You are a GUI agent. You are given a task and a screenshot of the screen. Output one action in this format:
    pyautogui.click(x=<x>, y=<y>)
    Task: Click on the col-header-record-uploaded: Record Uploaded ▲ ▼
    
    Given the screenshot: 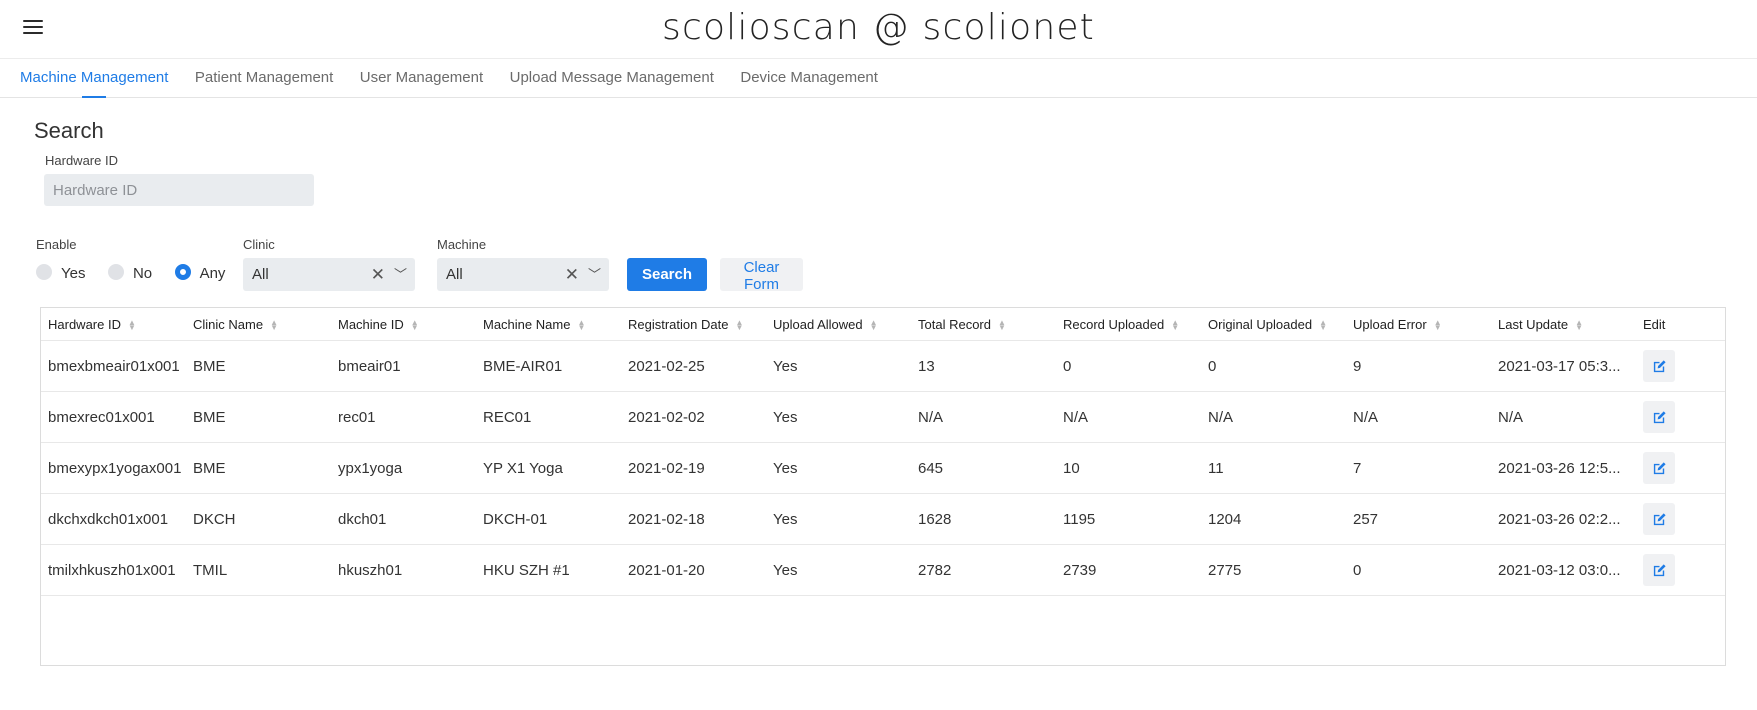 What is the action you would take?
    pyautogui.click(x=1128, y=324)
    